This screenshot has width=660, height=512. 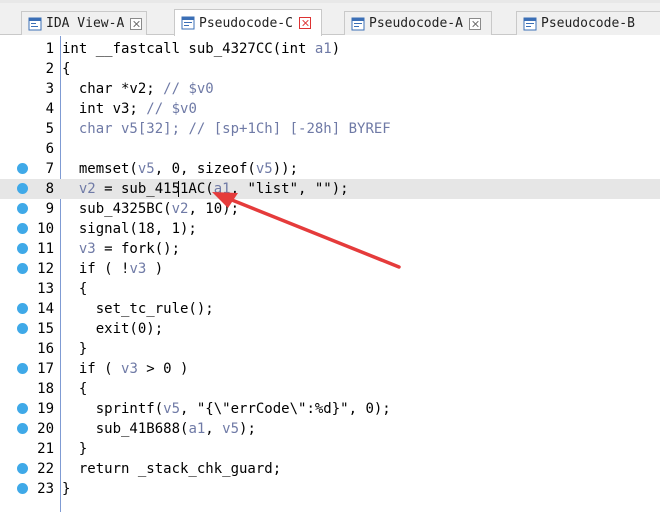 What do you see at coordinates (45, 249) in the screenshot?
I see `line-number: 11` at bounding box center [45, 249].